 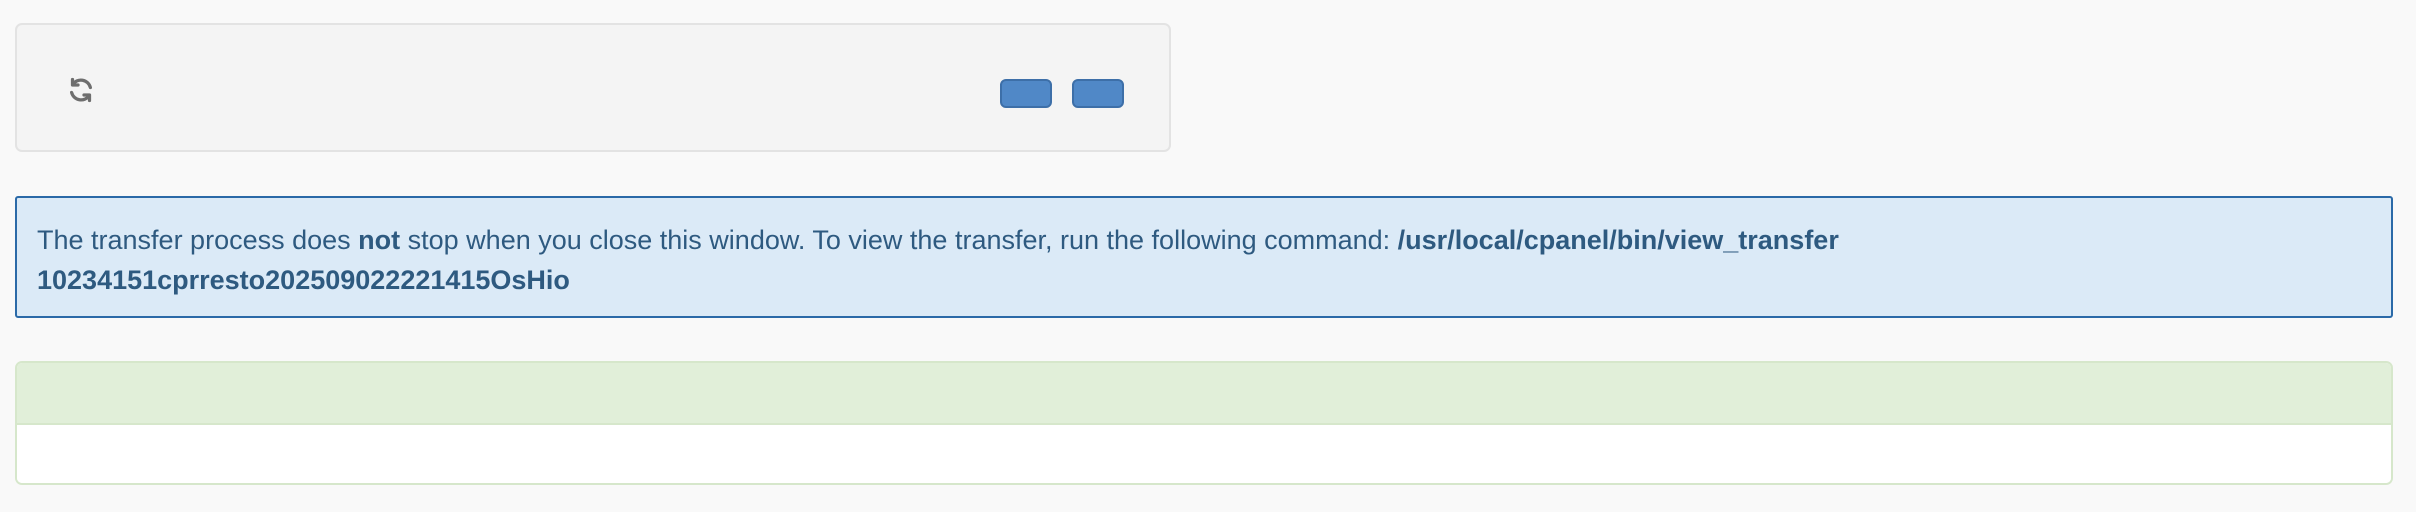 What do you see at coordinates (198, 240) in the screenshot?
I see `alert-text-before: The transfer process does` at bounding box center [198, 240].